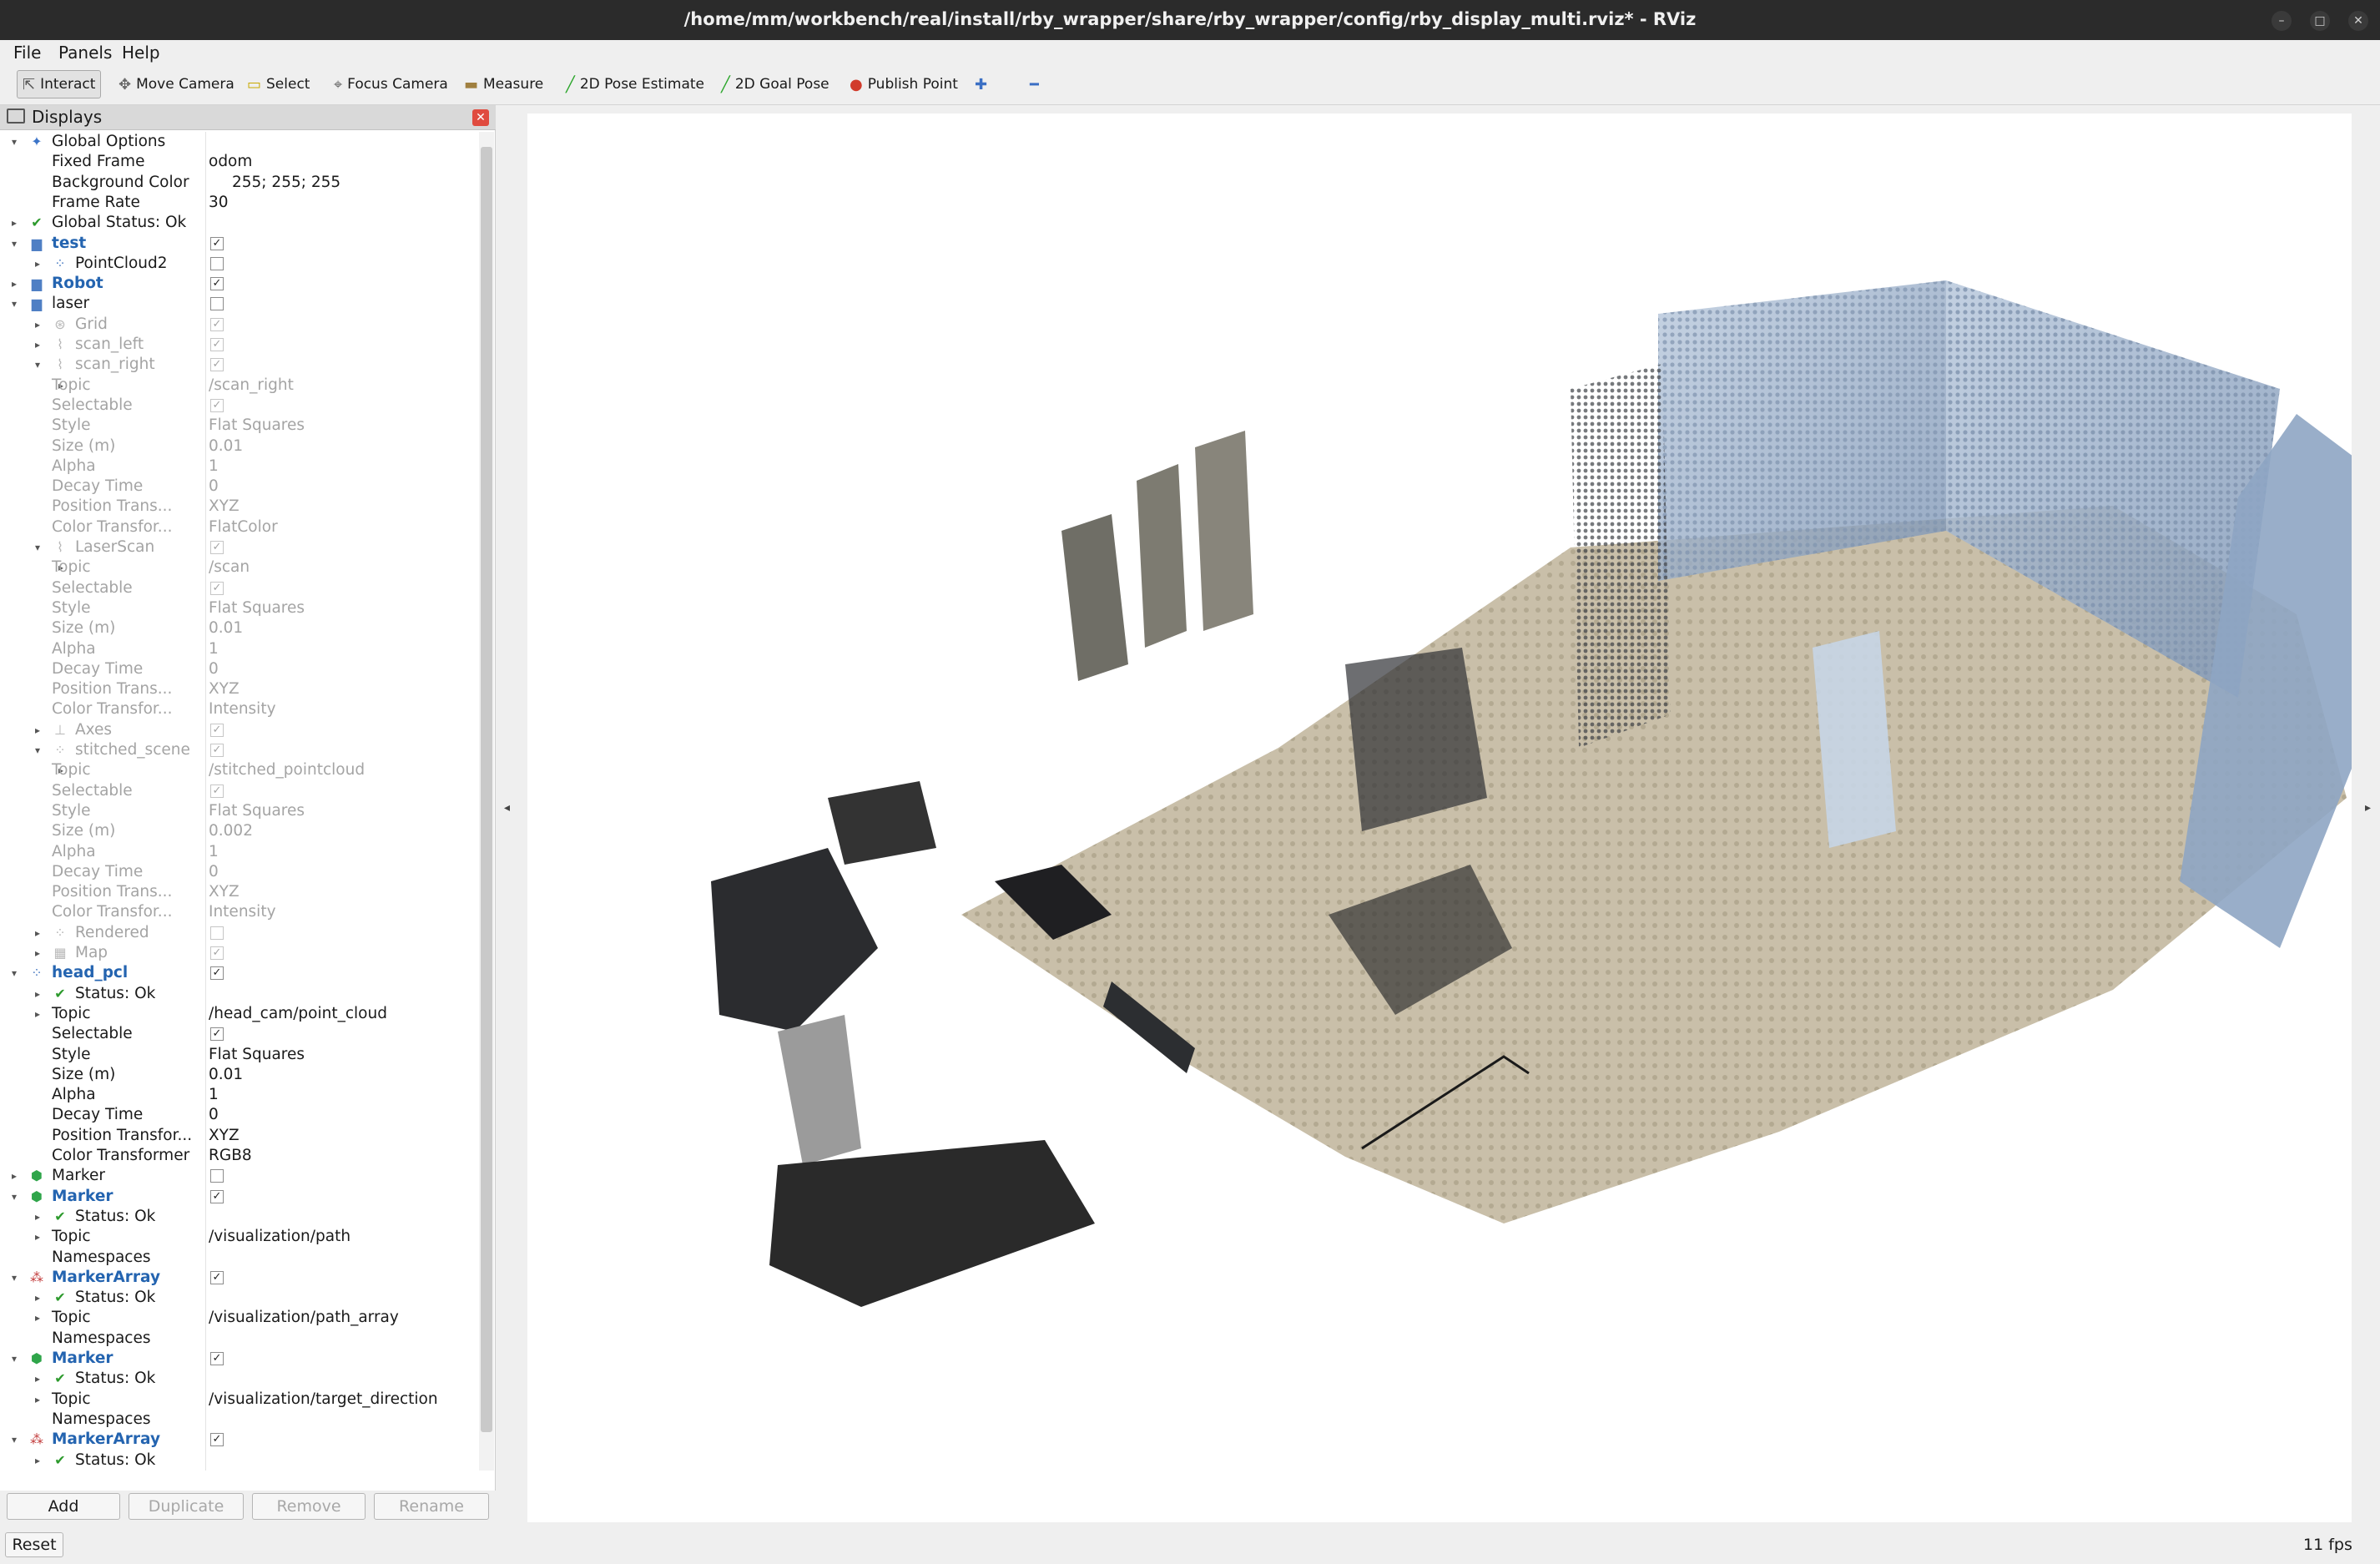  I want to click on publish-point-tool: ● Publish Point, so click(904, 84).